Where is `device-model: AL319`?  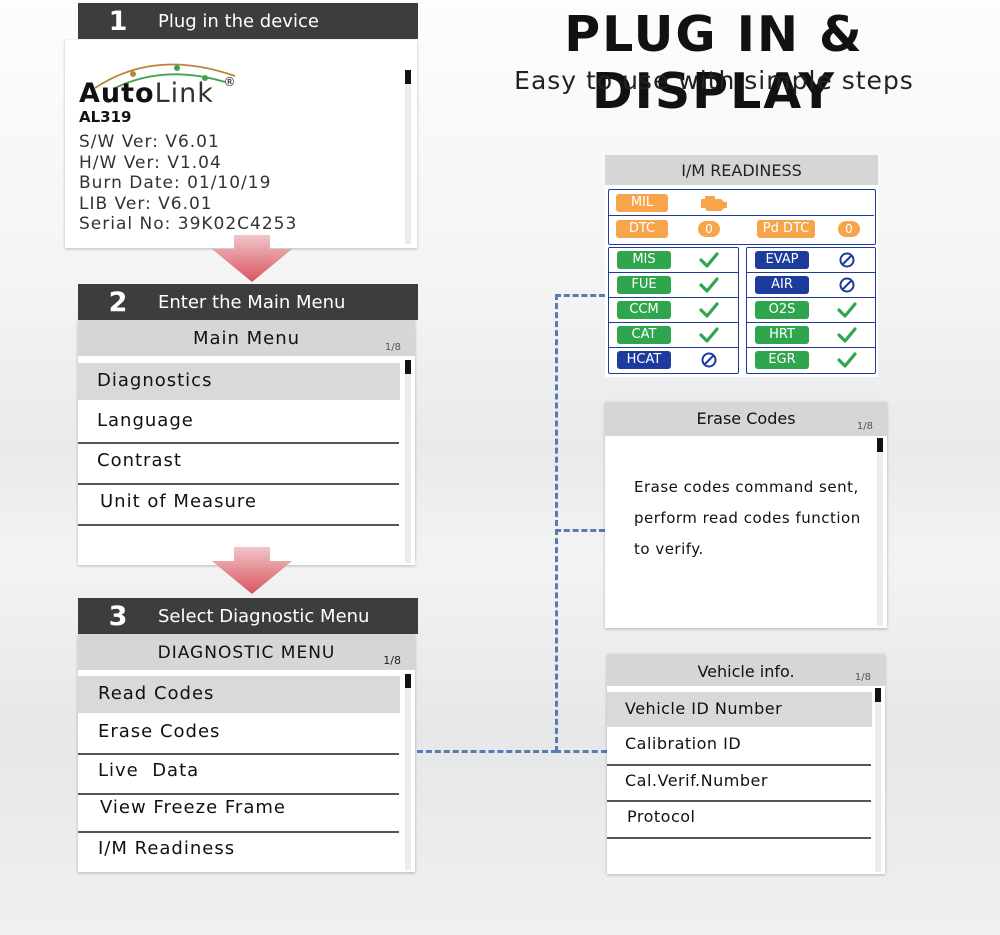 device-model: AL319 is located at coordinates (105, 117).